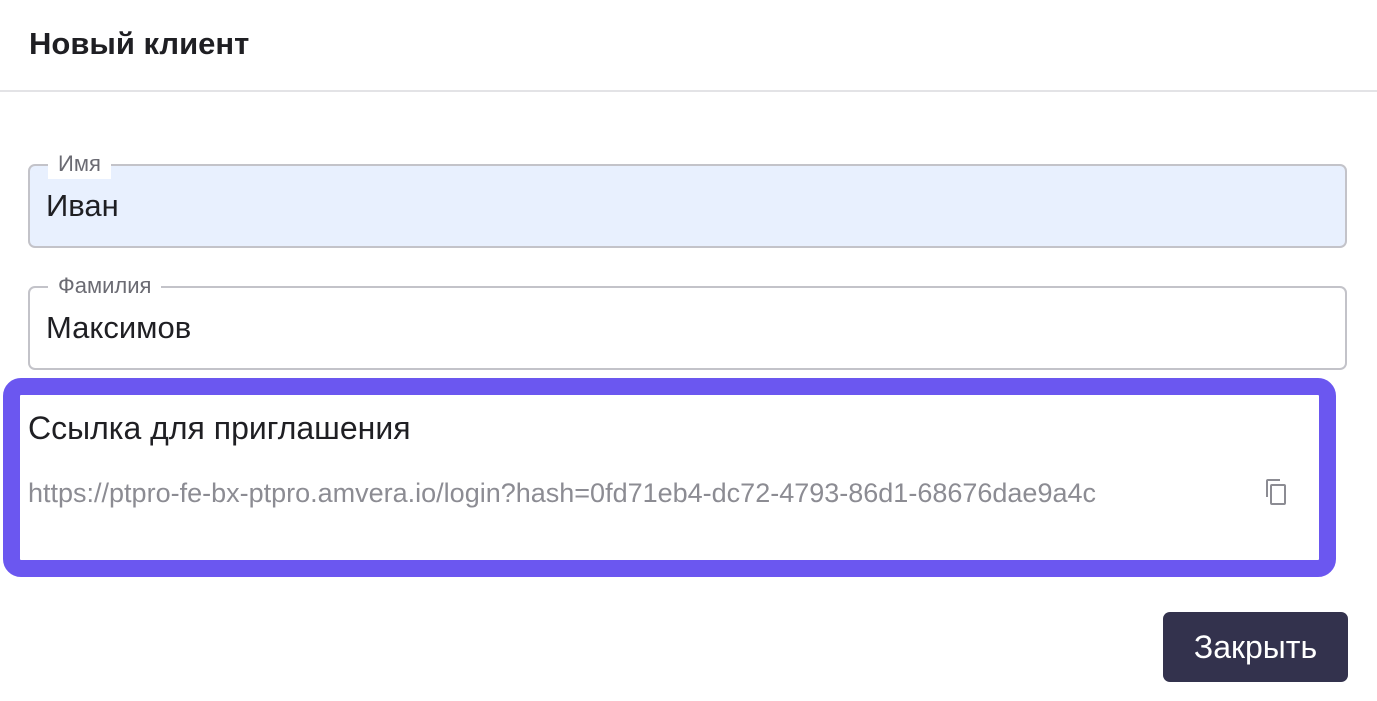  I want to click on copy-icon, so click(1276, 492).